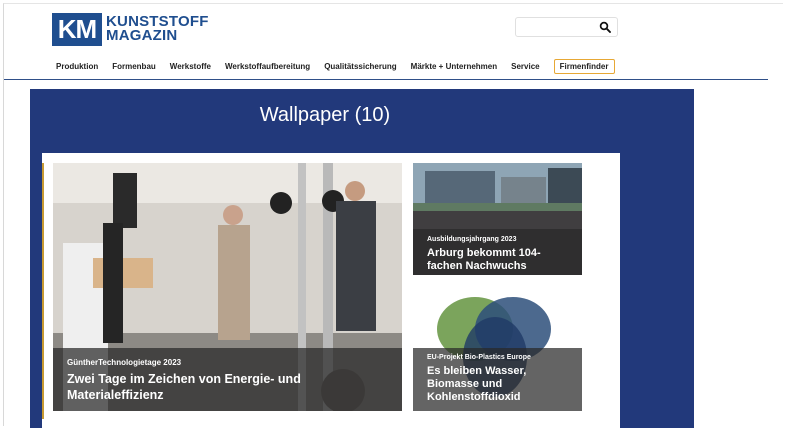 The height and width of the screenshot is (428, 787). Describe the element at coordinates (360, 66) in the screenshot. I see `nav-item-qualitaetssicherung: Qualitätssicherung` at that location.